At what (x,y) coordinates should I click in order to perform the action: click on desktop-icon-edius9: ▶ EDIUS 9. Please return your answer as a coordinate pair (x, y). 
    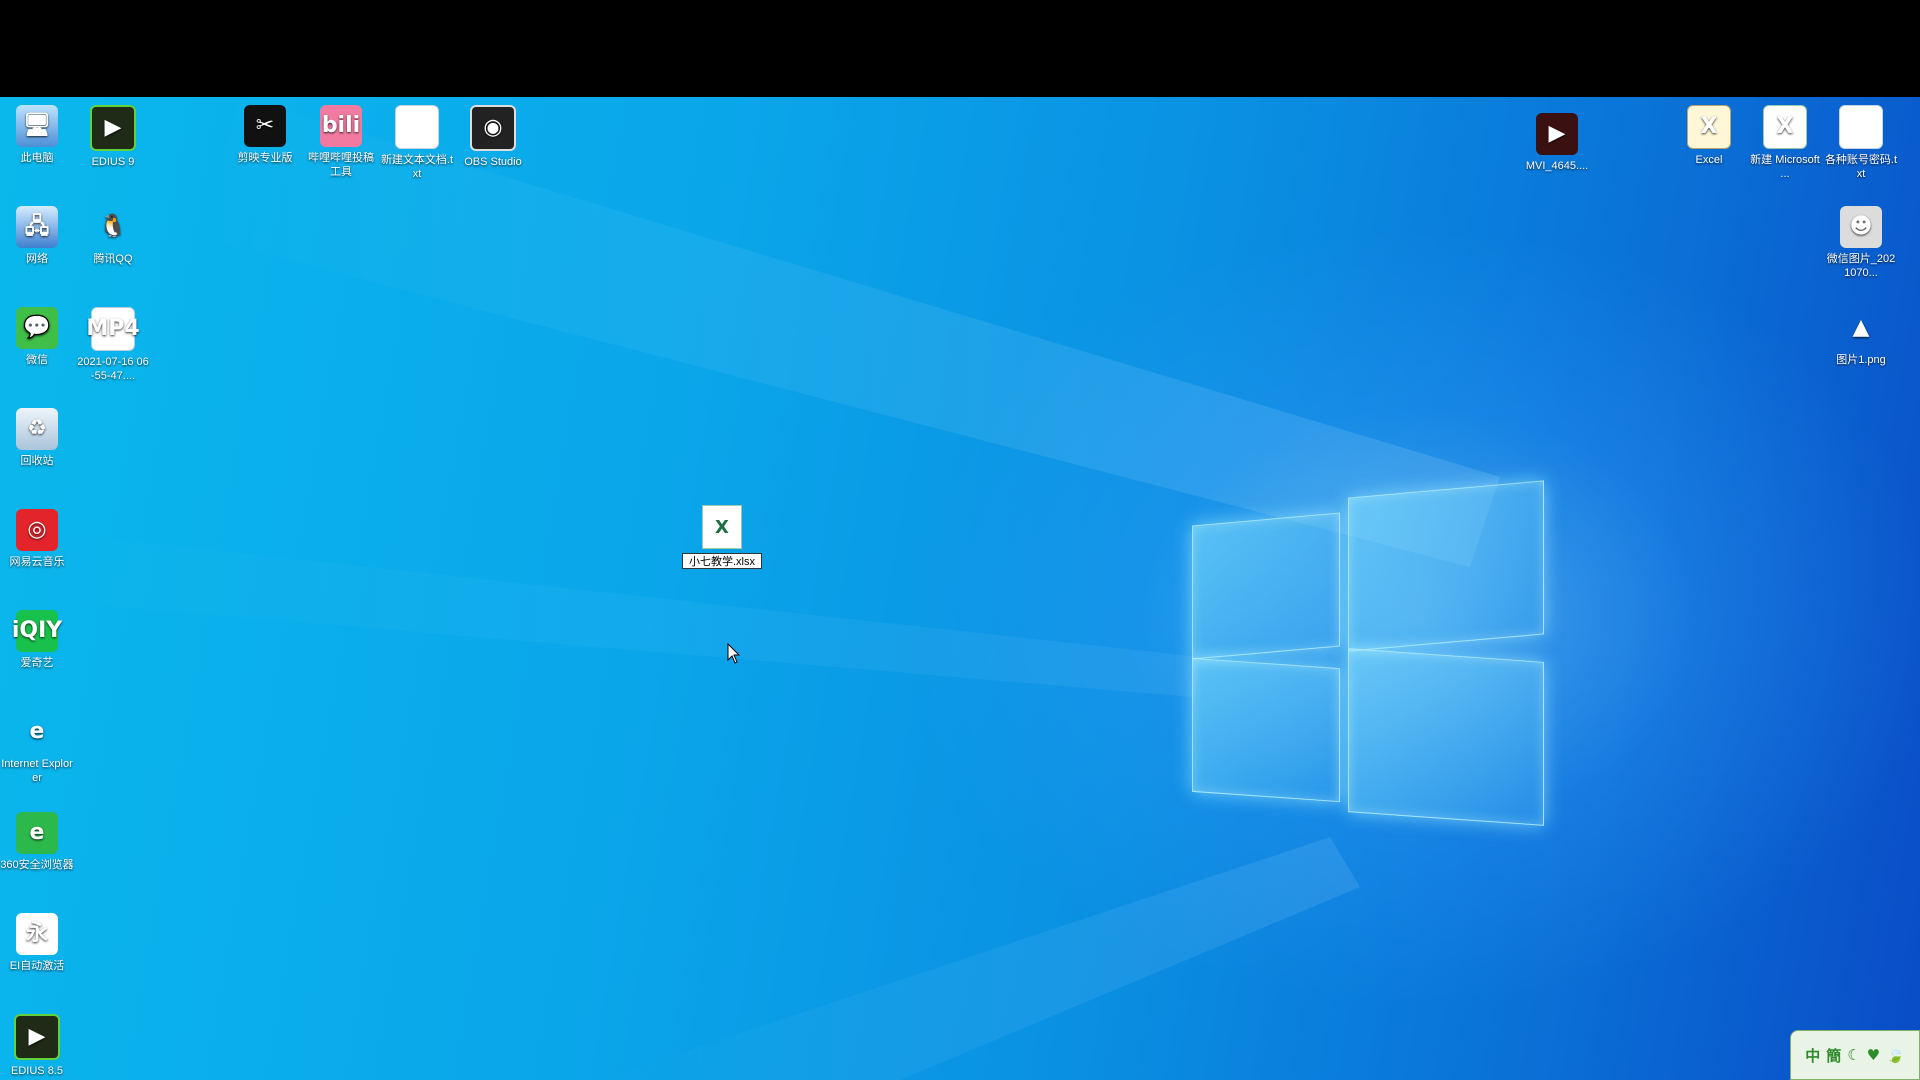
    Looking at the image, I should click on (113, 137).